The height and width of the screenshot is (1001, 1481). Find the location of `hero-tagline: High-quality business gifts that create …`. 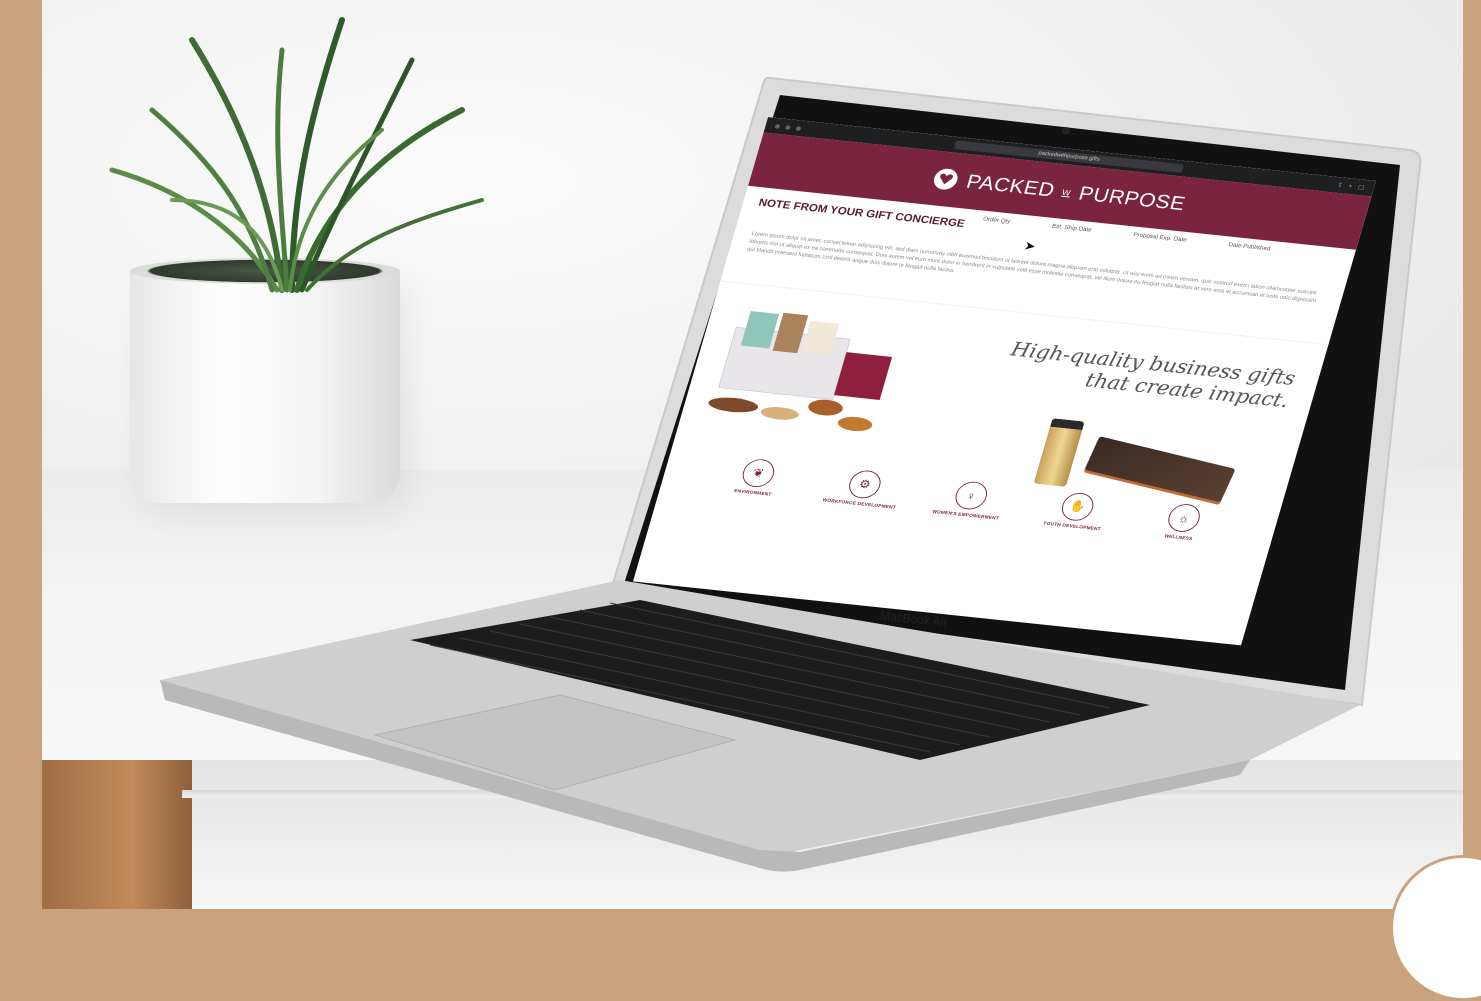

hero-tagline: High-quality business gifts that create … is located at coordinates (1150, 376).